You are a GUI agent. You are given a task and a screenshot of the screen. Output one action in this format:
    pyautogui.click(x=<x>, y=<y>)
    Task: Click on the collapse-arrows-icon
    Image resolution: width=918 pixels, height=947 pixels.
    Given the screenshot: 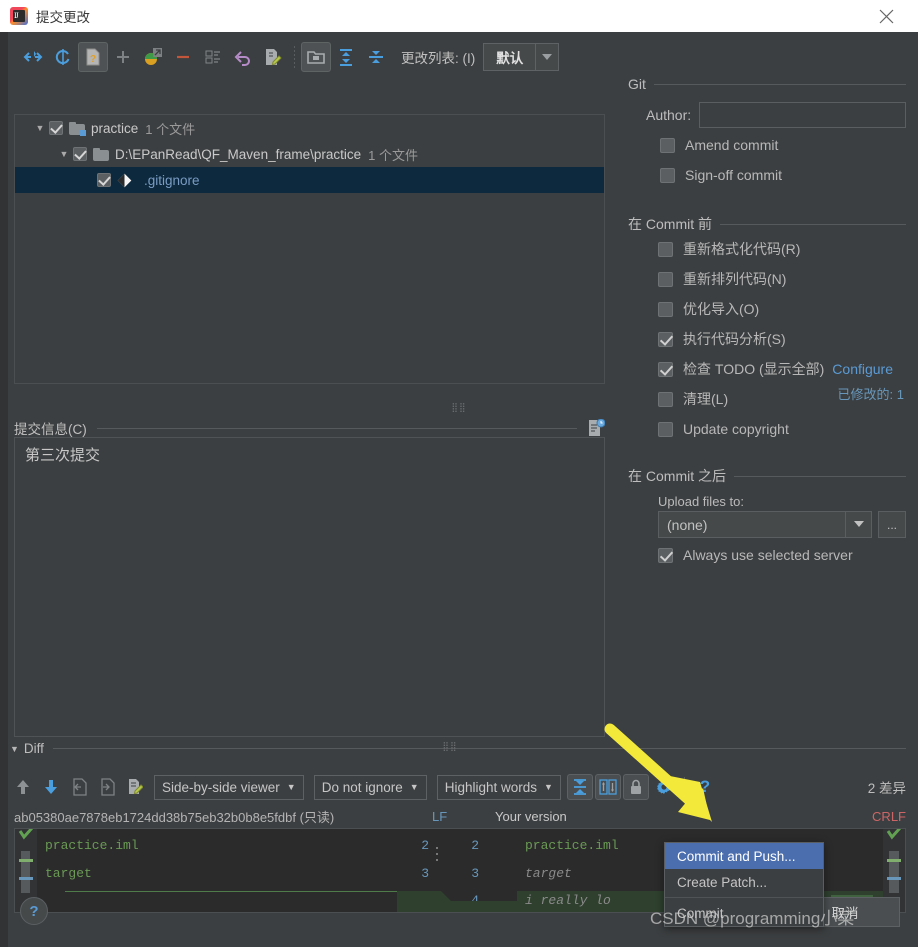 What is the action you would take?
    pyautogui.click(x=33, y=57)
    